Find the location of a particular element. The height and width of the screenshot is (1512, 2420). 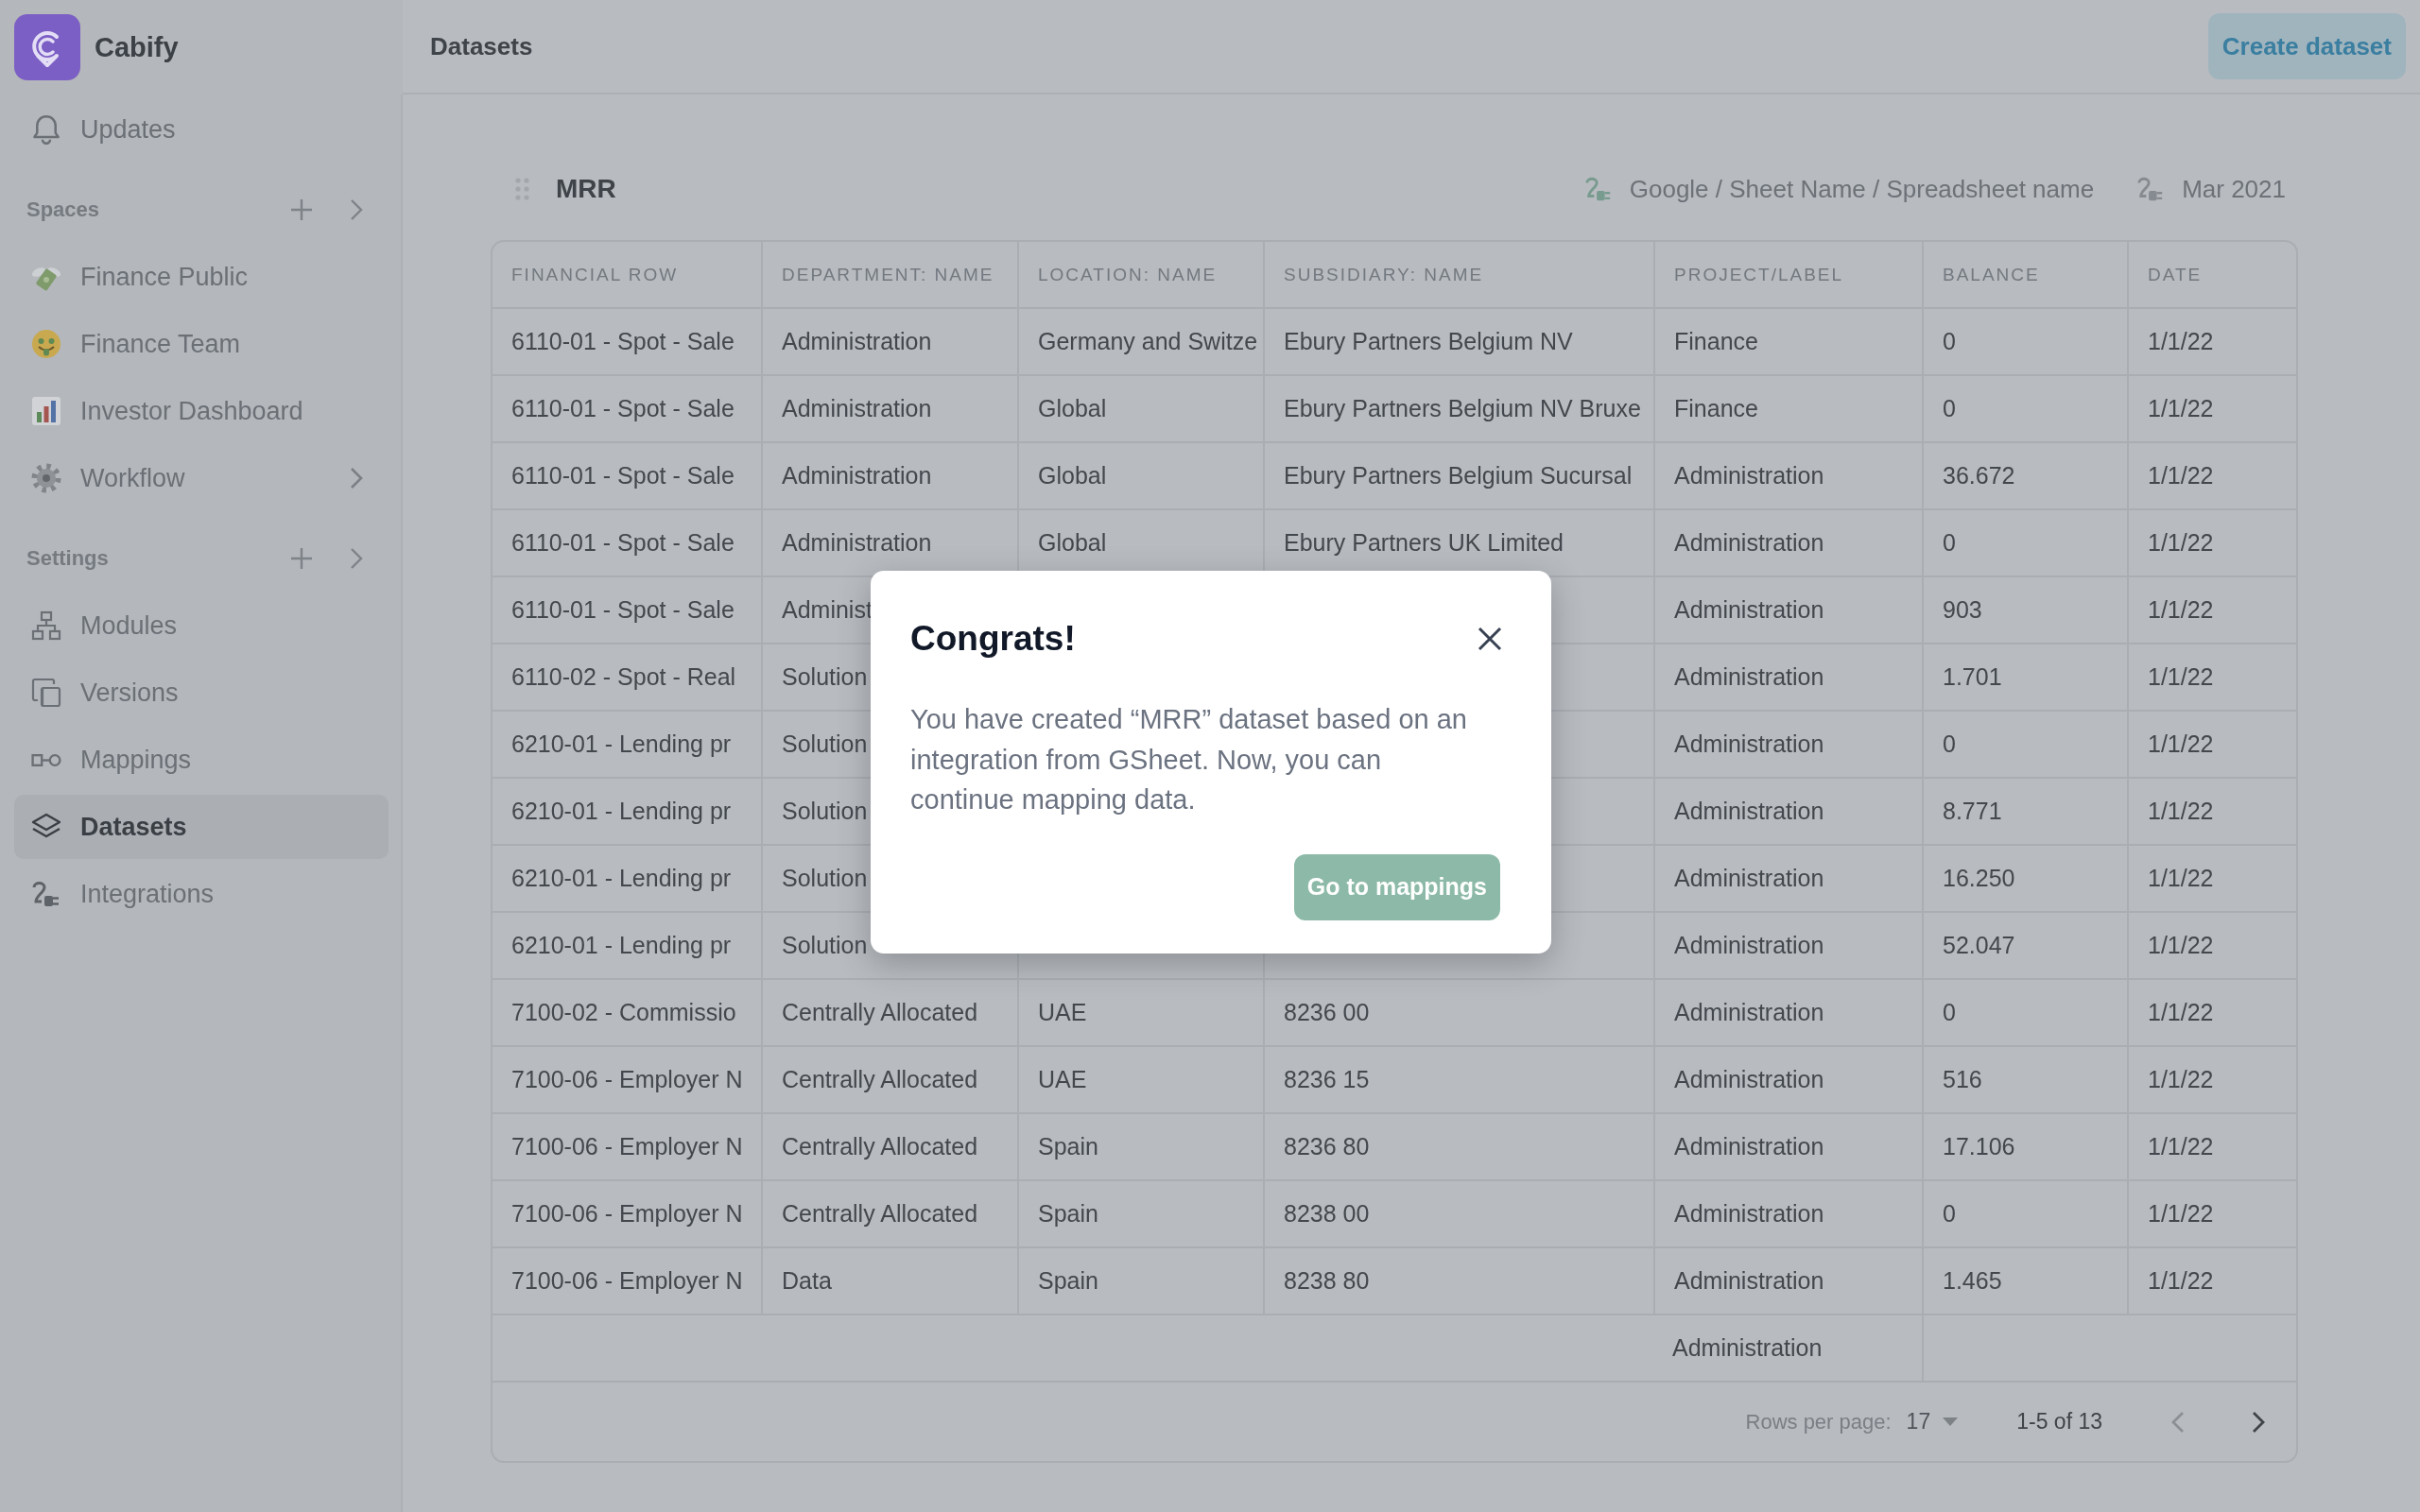

bar-chart-icon is located at coordinates (46, 411).